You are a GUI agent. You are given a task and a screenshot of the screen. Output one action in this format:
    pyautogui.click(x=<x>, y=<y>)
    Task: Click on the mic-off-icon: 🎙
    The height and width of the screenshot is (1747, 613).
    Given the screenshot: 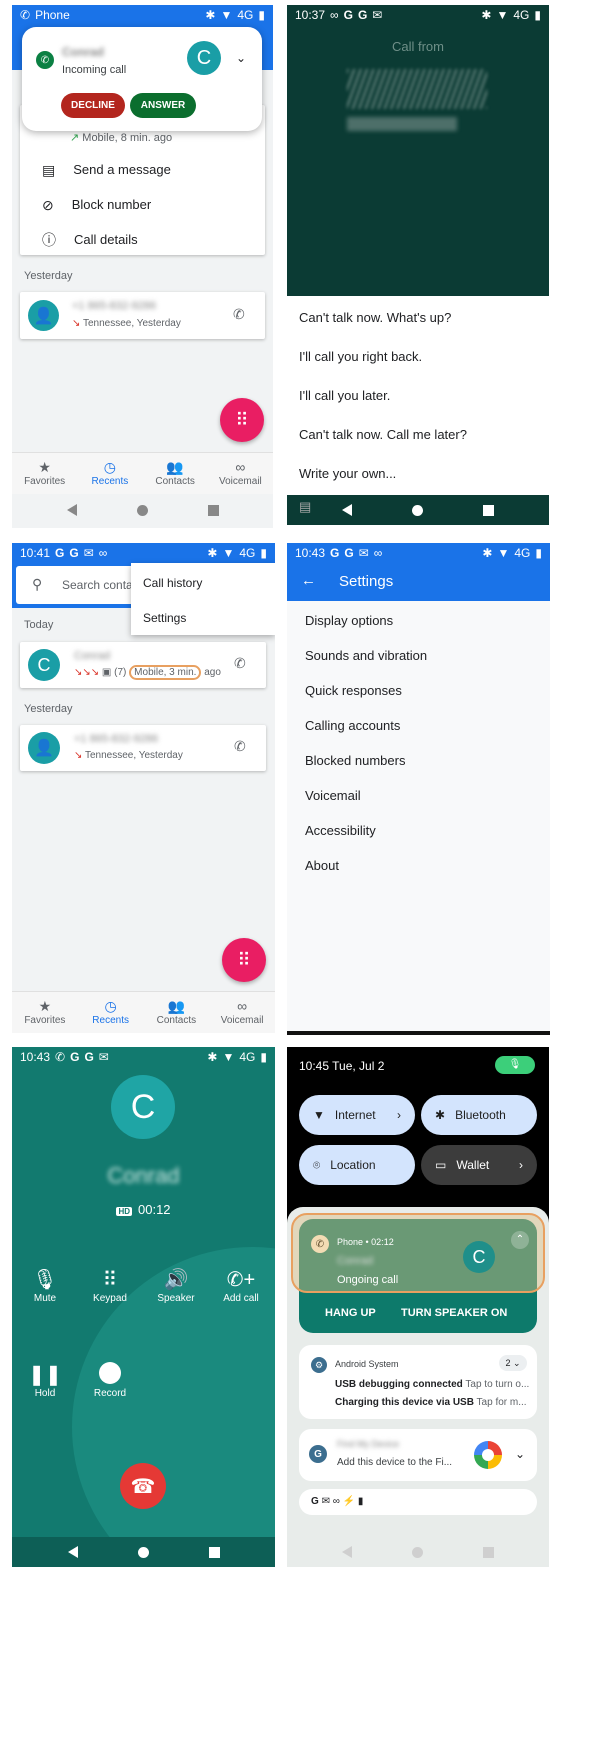 What is the action you would take?
    pyautogui.click(x=45, y=1280)
    